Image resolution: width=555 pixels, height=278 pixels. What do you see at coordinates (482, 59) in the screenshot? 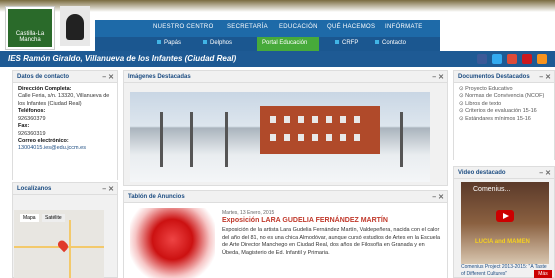
I see `facebook-icon` at bounding box center [482, 59].